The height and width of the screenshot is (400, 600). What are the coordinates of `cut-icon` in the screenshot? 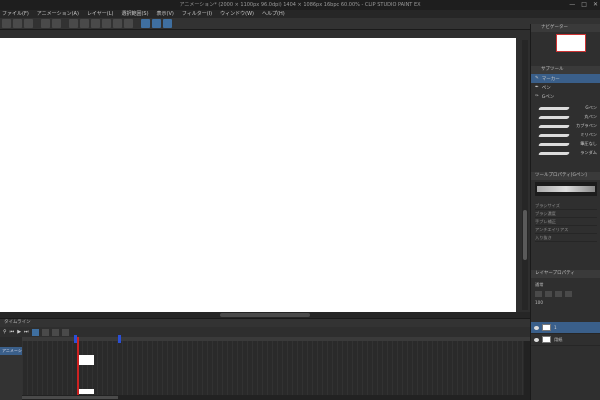 It's located at (84, 23).